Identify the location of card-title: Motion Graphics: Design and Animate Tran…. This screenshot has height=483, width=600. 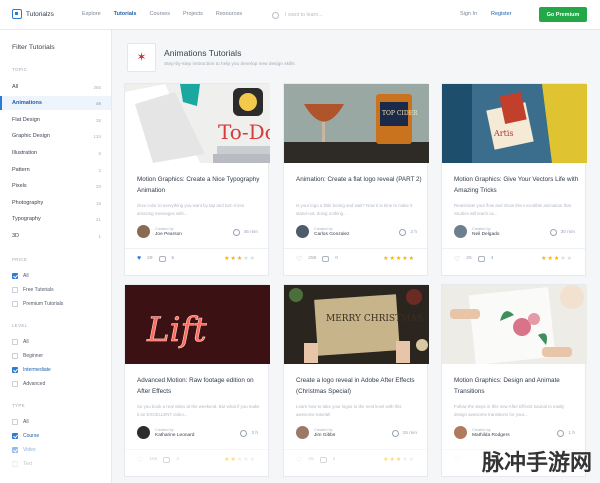
(518, 386).